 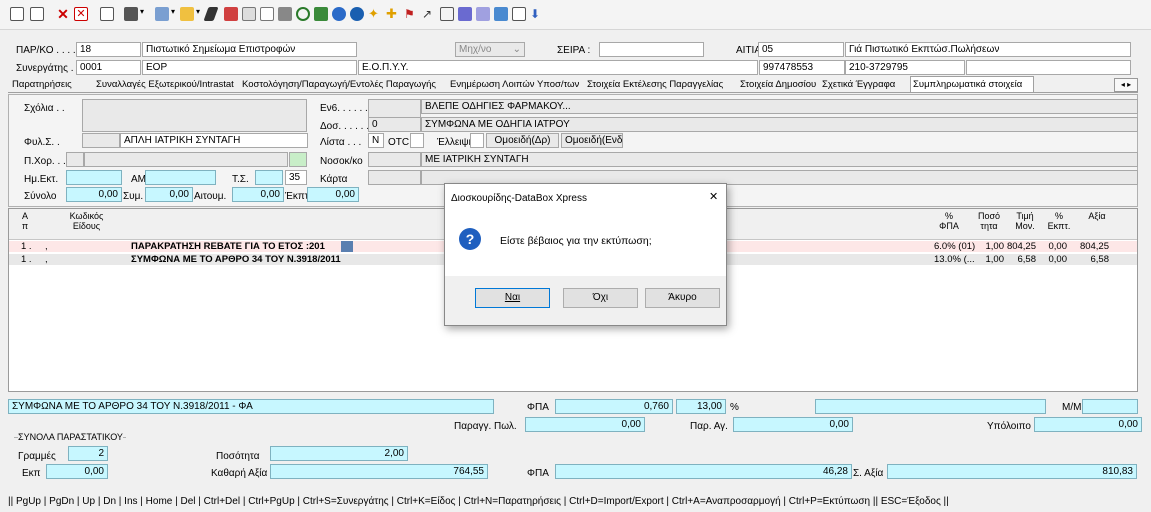 I want to click on ekpt-field: 0,00, so click(x=333, y=194).